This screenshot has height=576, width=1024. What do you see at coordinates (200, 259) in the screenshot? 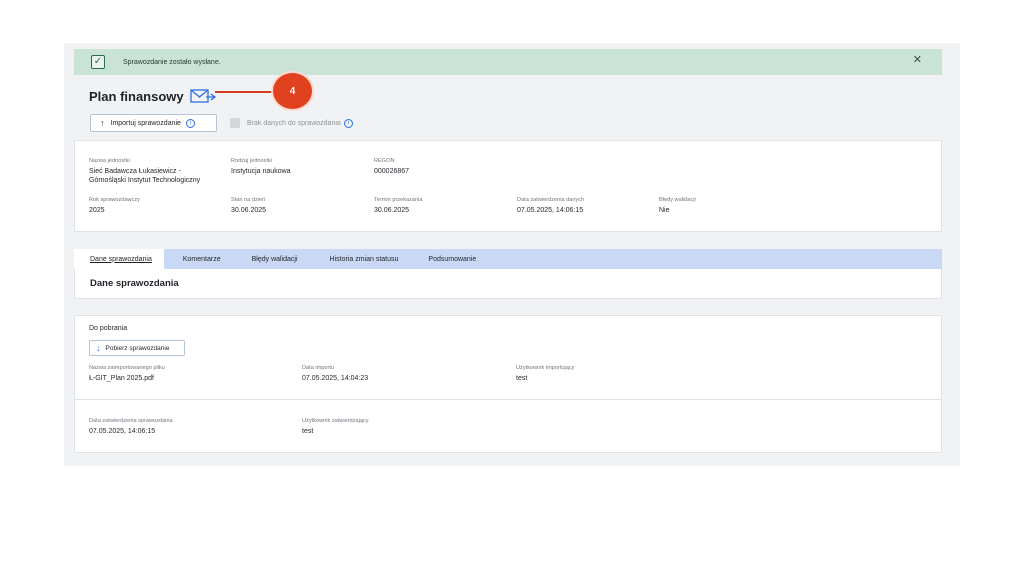
I see `tab-comments: Komentarze` at bounding box center [200, 259].